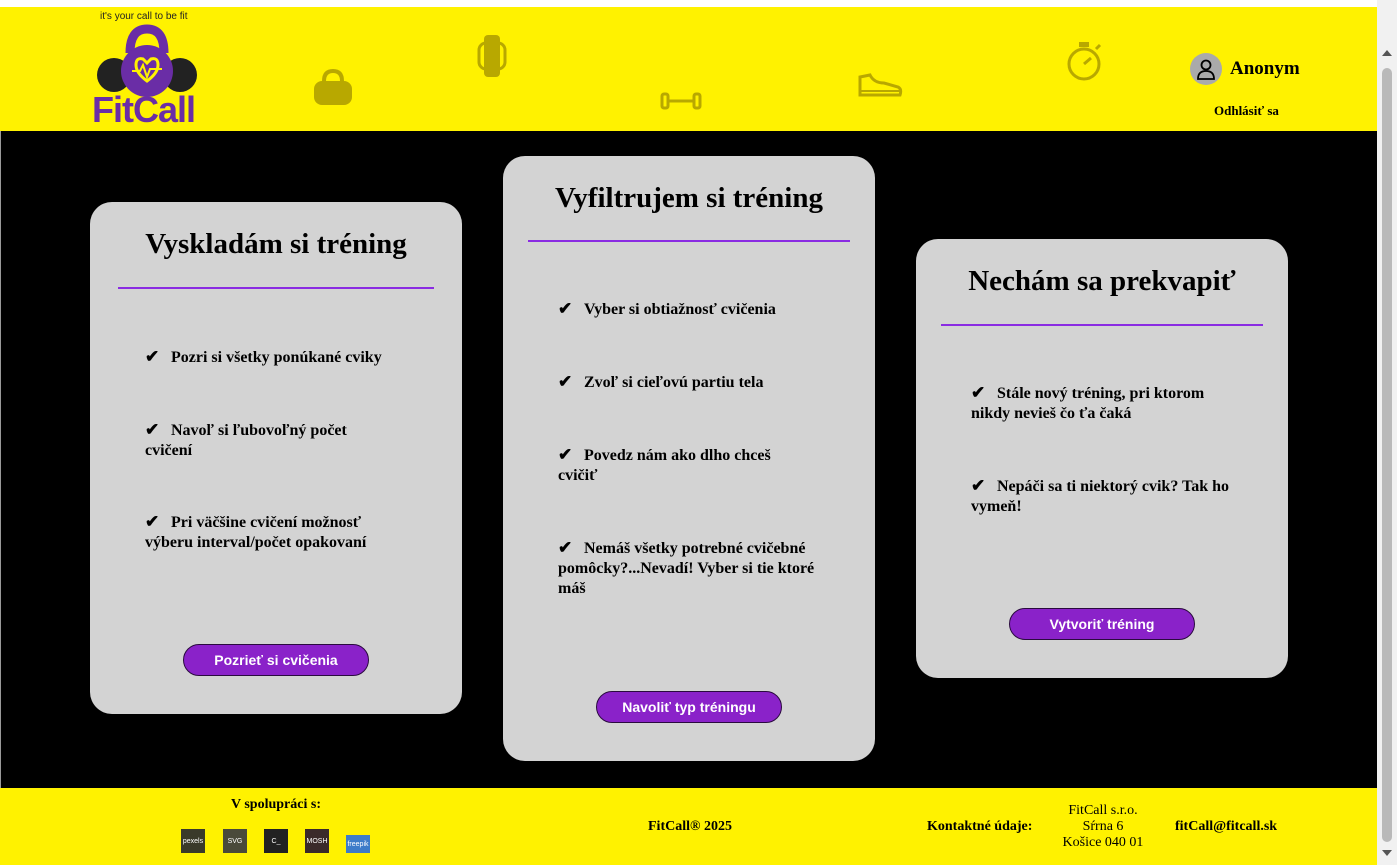 The height and width of the screenshot is (865, 1397). Describe the element at coordinates (667, 308) in the screenshot. I see `list-item: ✔ Vyber si obtiažnosť cvičenia` at that location.